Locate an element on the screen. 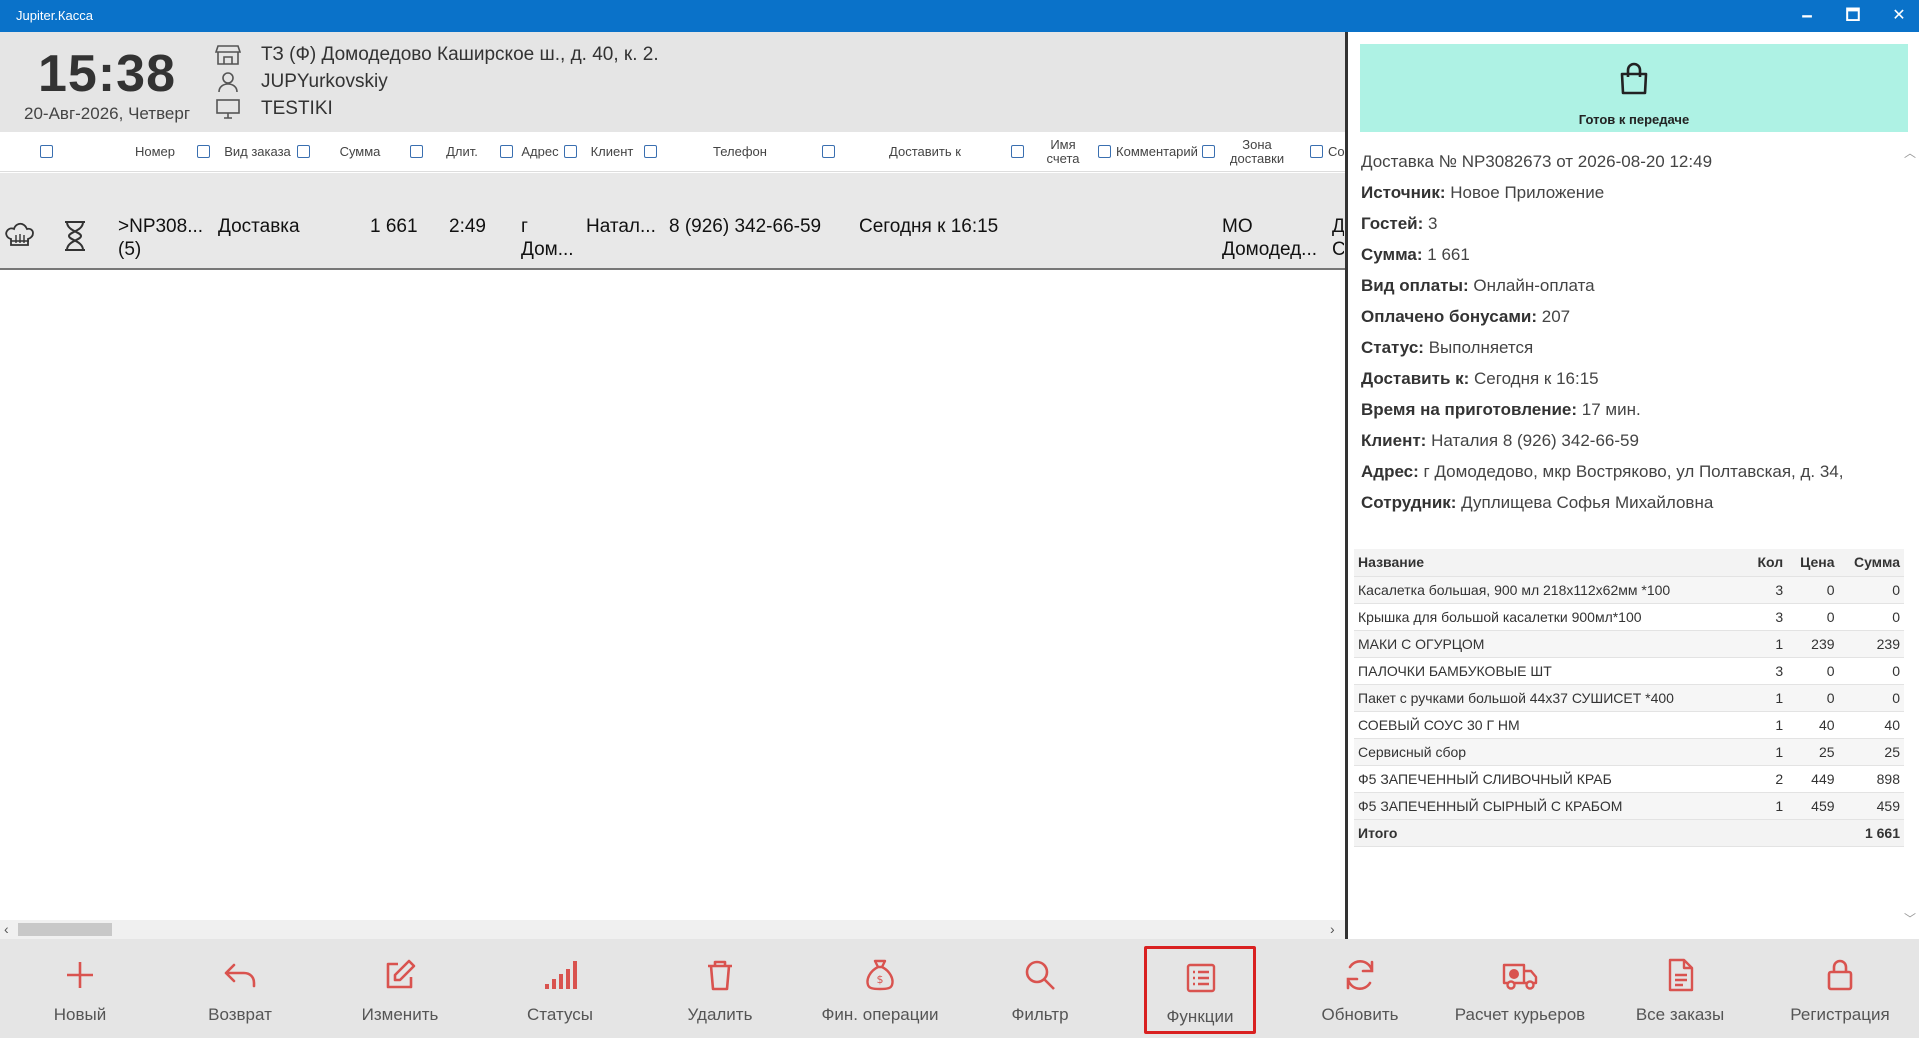  column-header: Клиент is located at coordinates (612, 152).